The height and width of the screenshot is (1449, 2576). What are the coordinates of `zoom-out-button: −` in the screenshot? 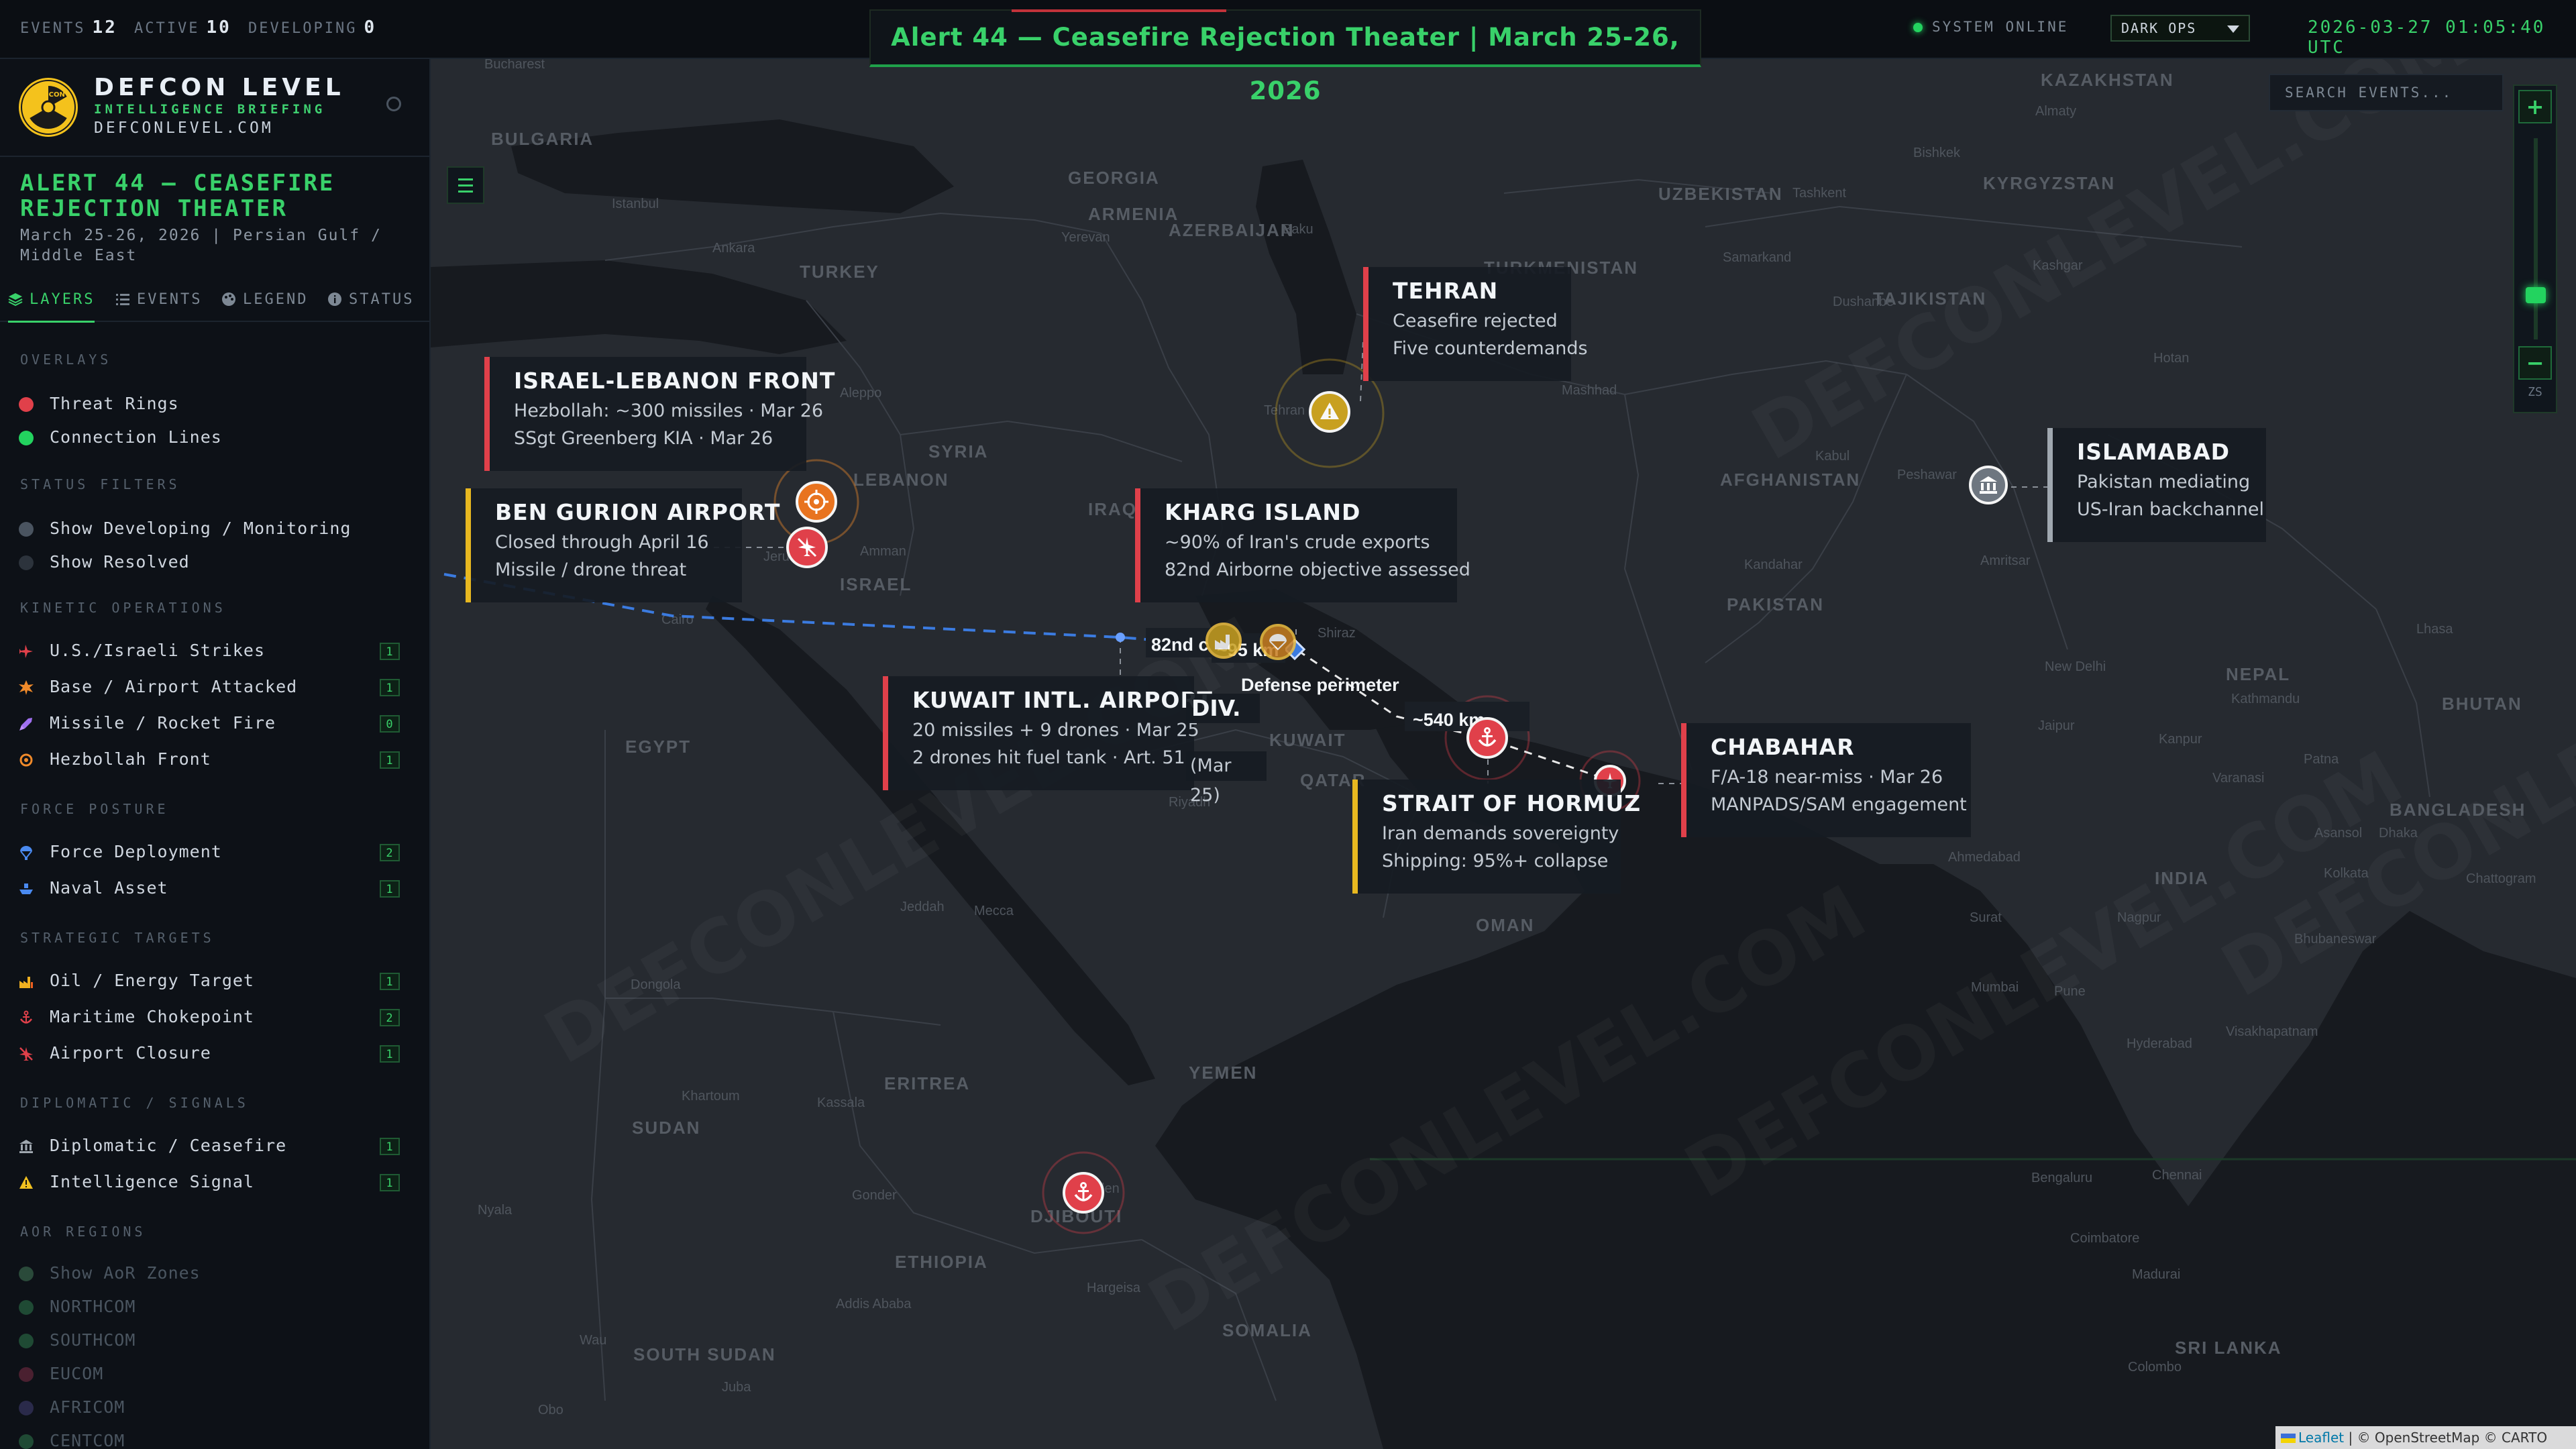 It's located at (2535, 363).